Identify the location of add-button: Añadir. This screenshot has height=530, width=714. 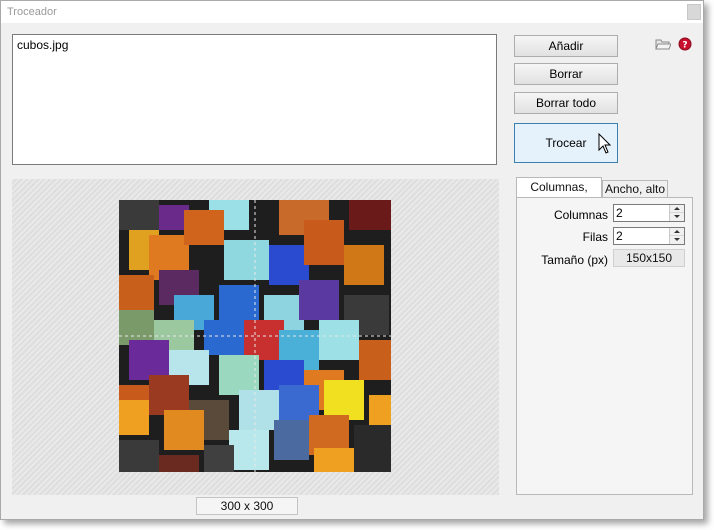
(566, 46).